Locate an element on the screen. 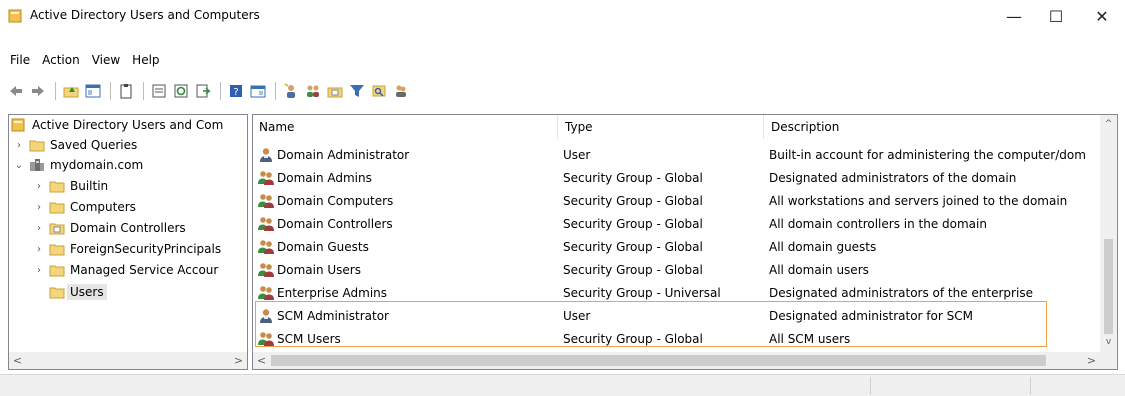  menu-file: File is located at coordinates (20, 60).